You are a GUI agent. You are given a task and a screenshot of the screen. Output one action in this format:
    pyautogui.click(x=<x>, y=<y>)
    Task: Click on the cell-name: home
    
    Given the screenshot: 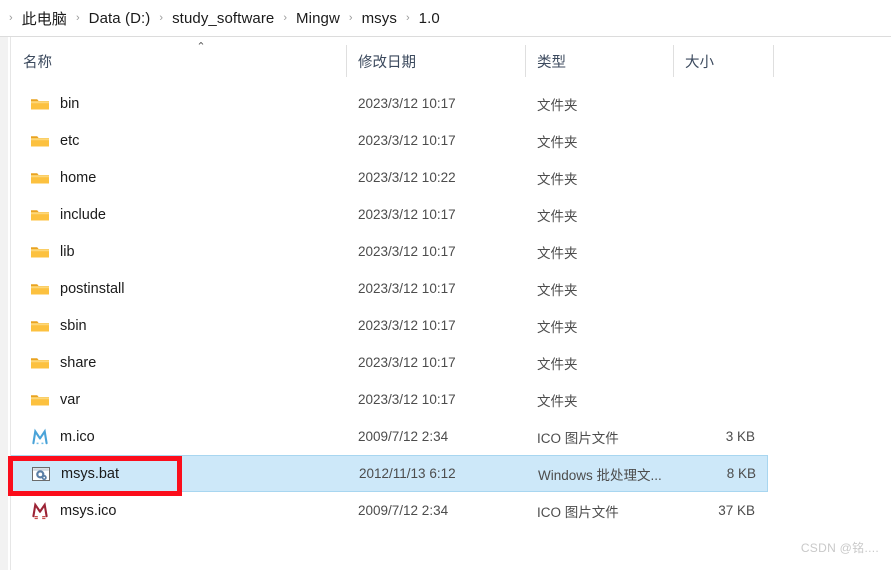 What is the action you would take?
    pyautogui.click(x=178, y=178)
    